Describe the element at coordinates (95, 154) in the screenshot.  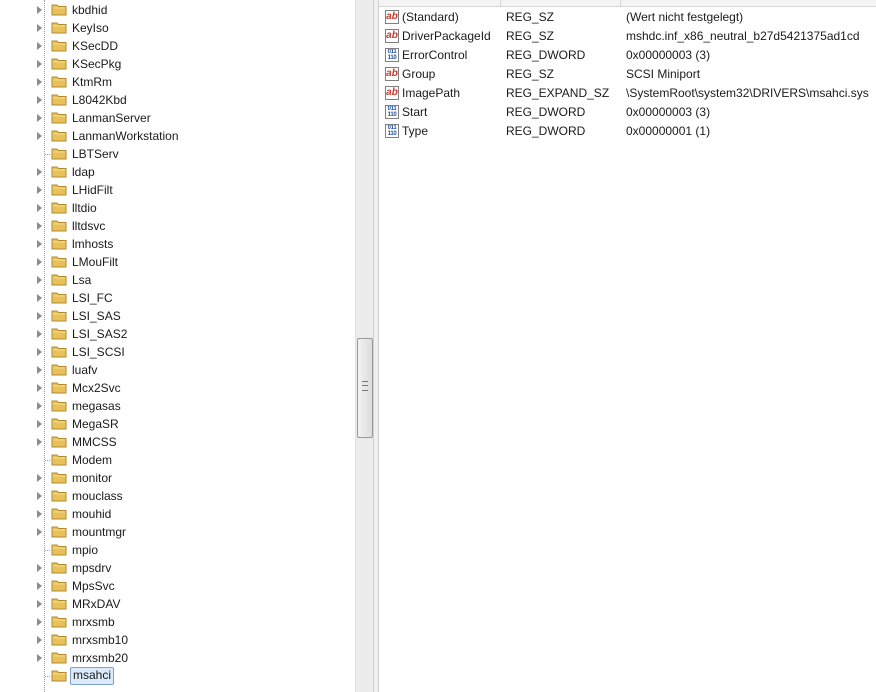
I see `tree-item-label: LBTServ` at that location.